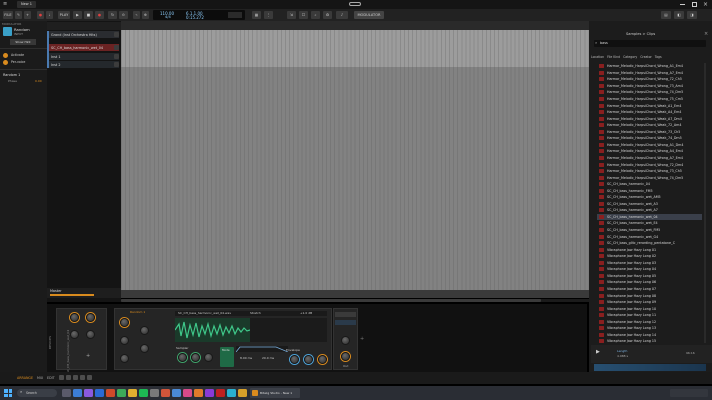 Image resolution: width=712 pixels, height=400 pixels. What do you see at coordinates (345, 322) in the screenshot?
I see `output-fx-toggle` at bounding box center [345, 322].